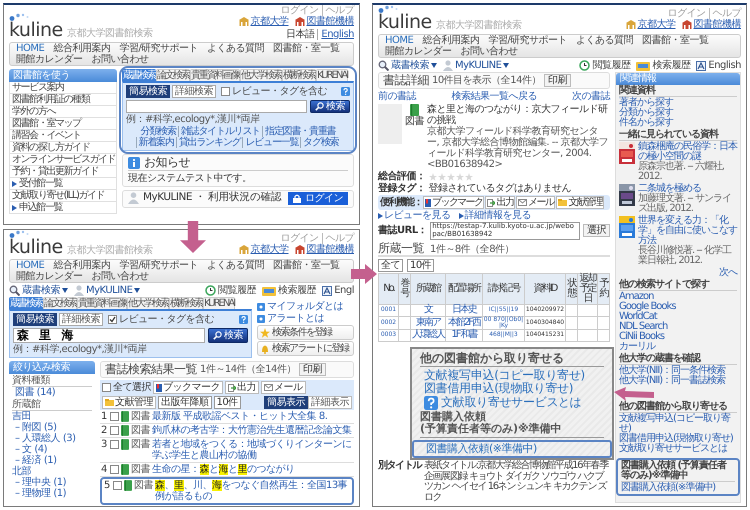  I want to click on related-link: 分類から探す, so click(678, 113).